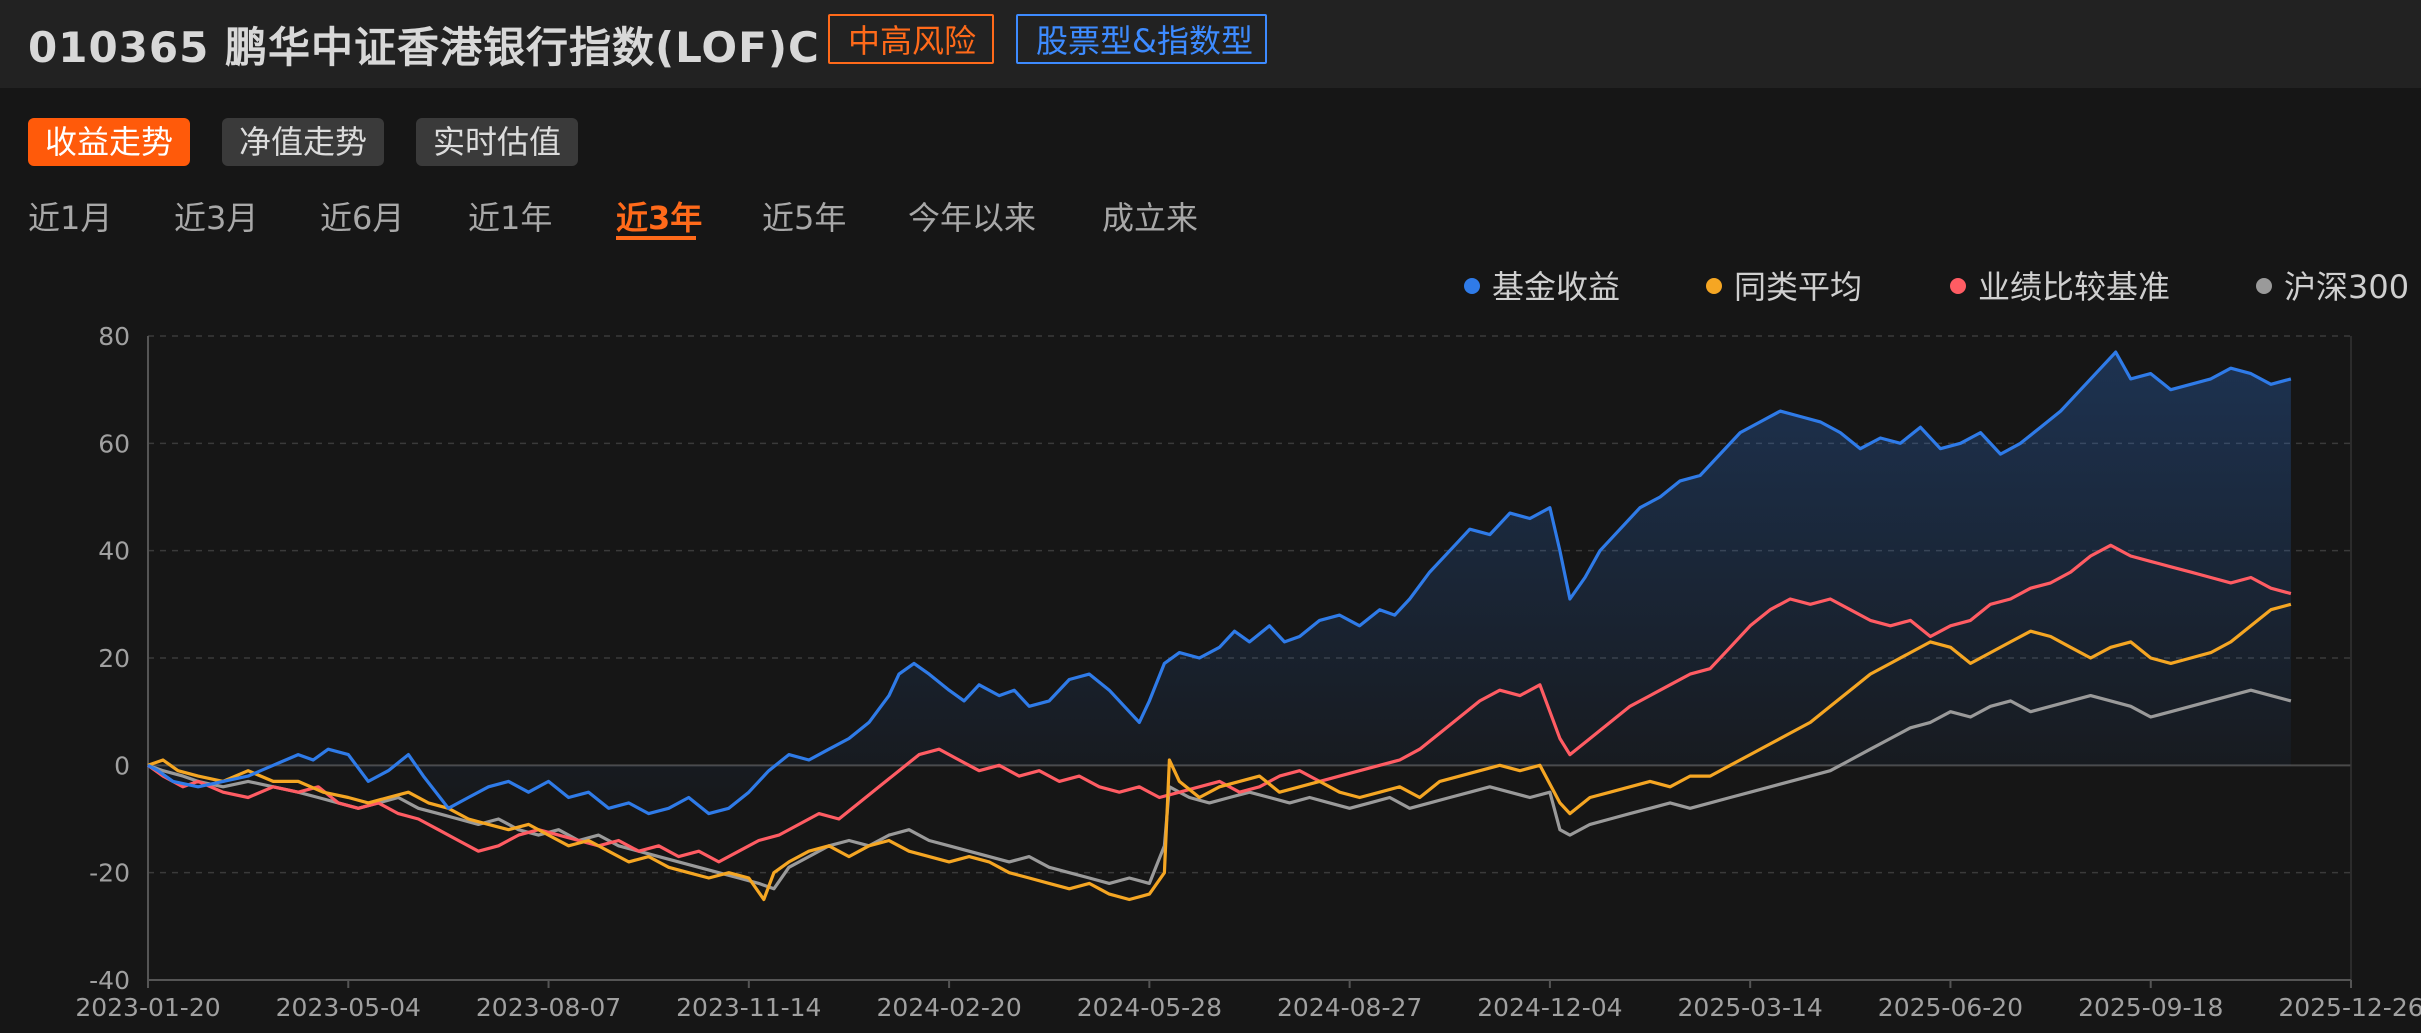 This screenshot has width=2421, height=1033. Describe the element at coordinates (1472, 286) in the screenshot. I see `legend-dot-fund` at that location.